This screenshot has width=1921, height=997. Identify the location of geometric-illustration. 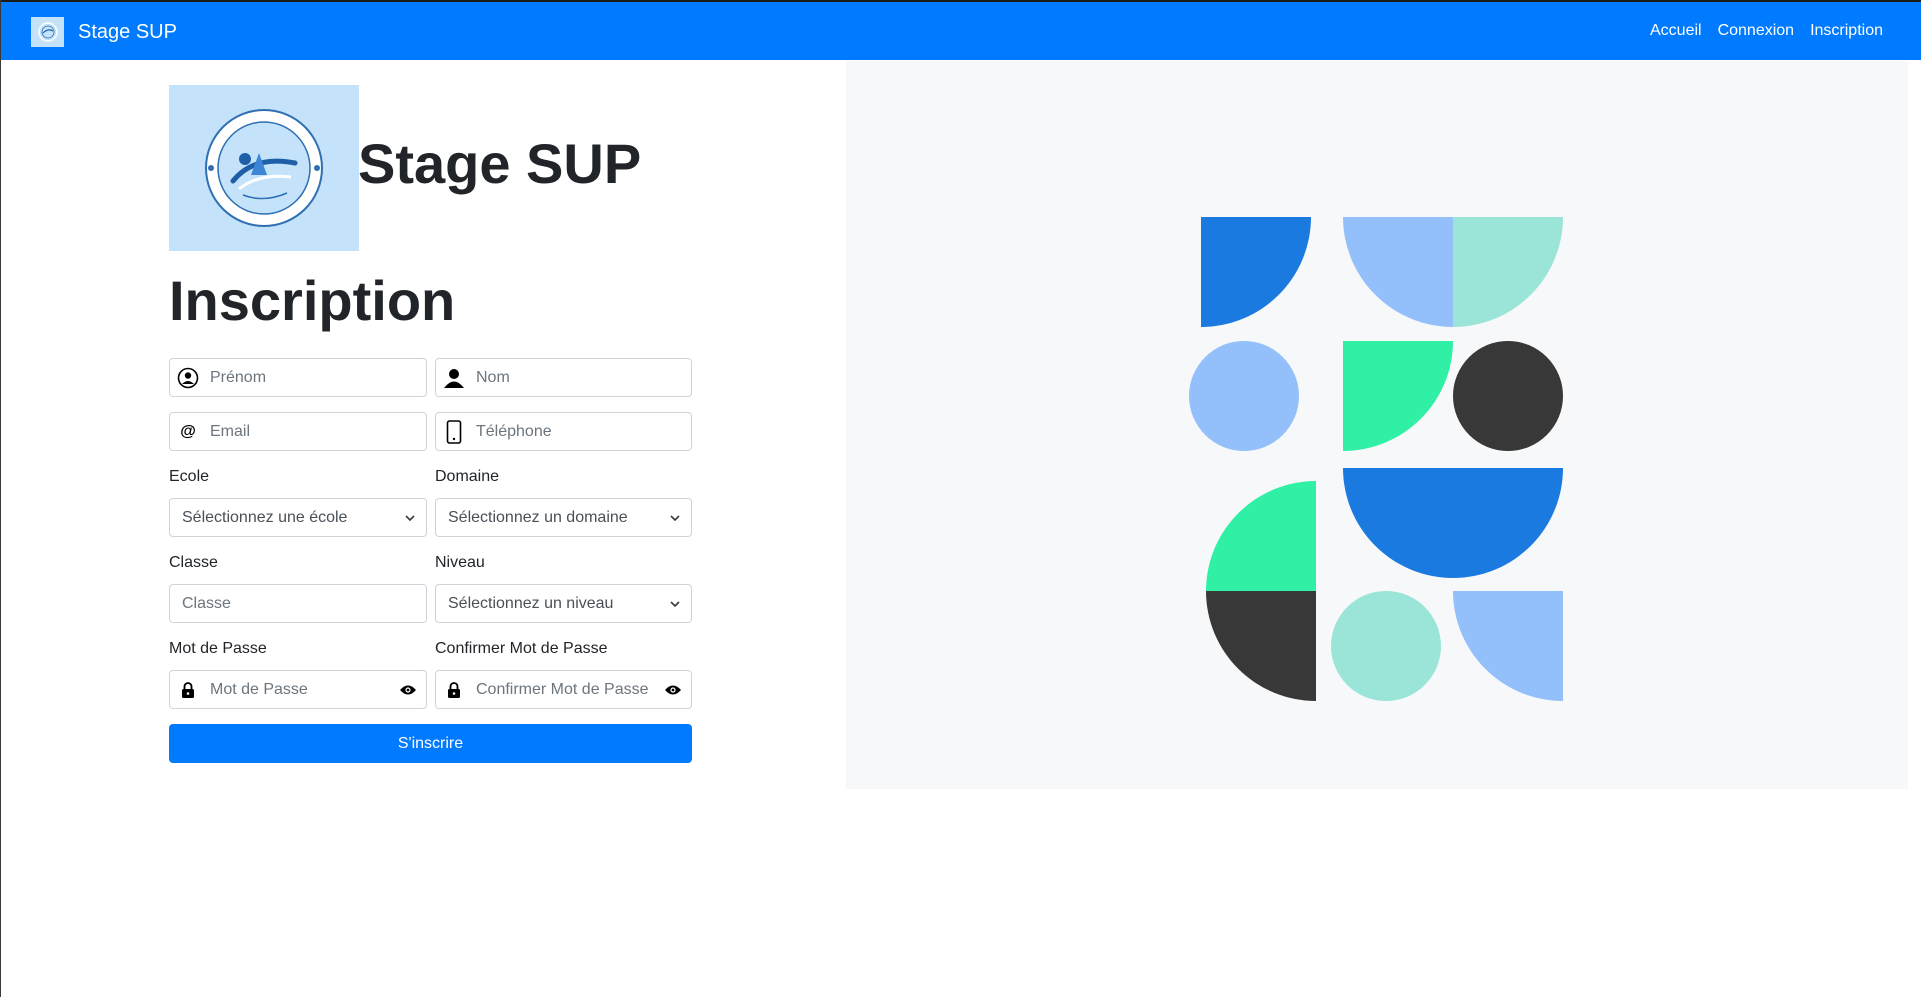
(1376, 459).